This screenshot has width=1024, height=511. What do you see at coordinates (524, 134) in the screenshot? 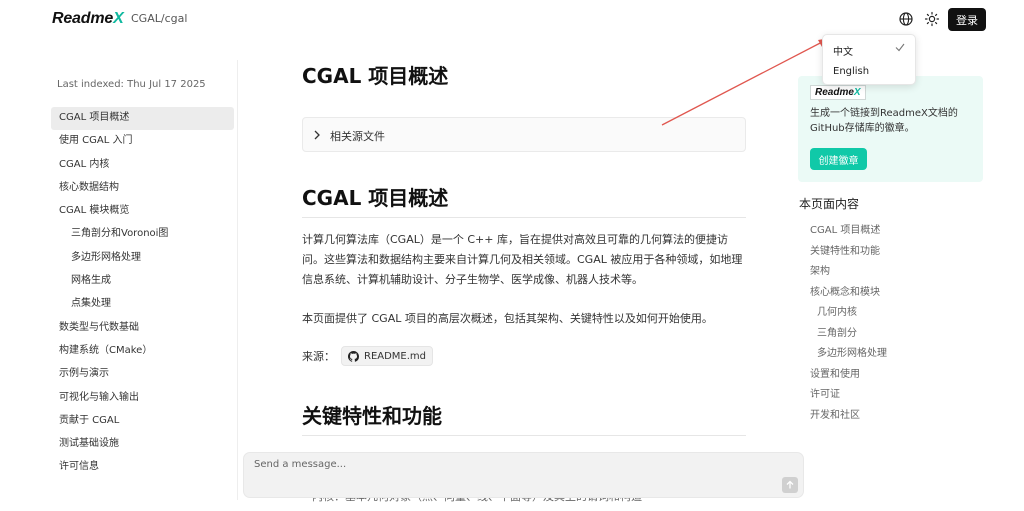
I see `related-source-files: 相关源文件` at bounding box center [524, 134].